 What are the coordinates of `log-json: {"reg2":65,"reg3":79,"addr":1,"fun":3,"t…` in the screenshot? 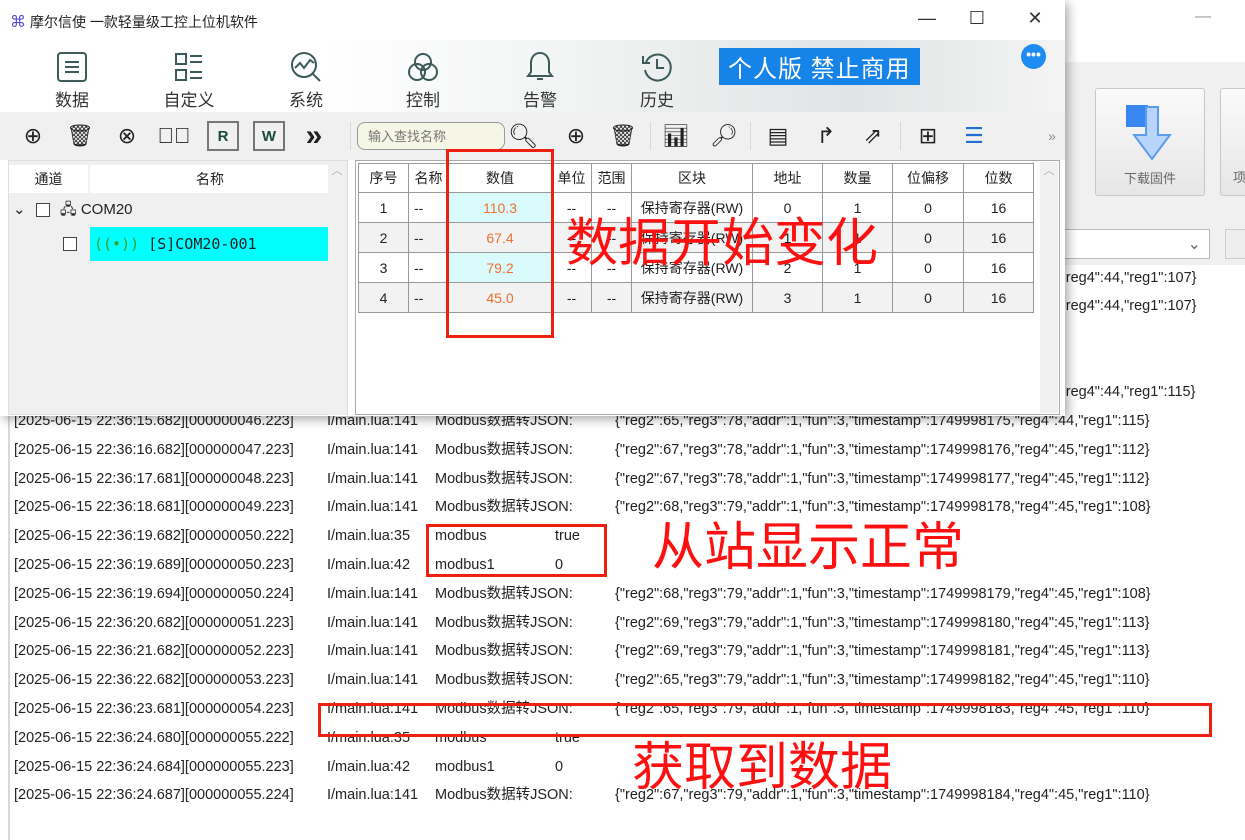 It's located at (882, 680).